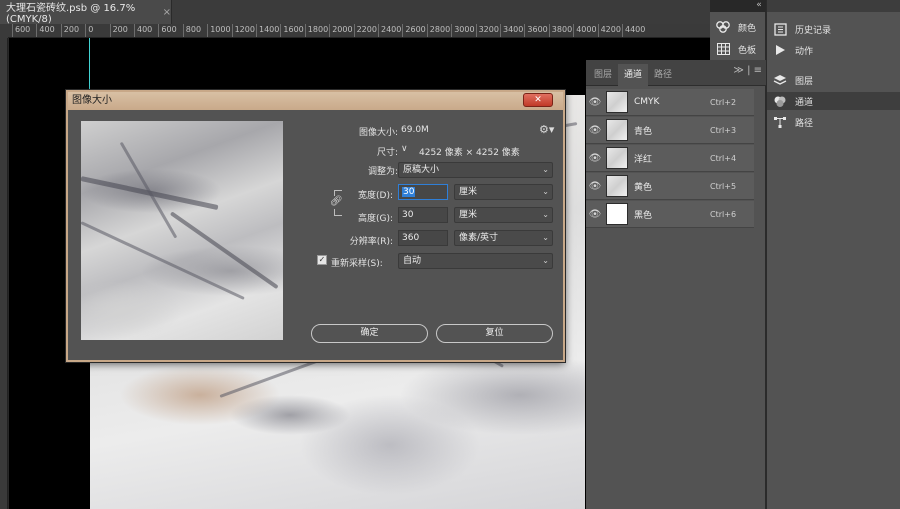 This screenshot has width=900, height=509. Describe the element at coordinates (341, 30) in the screenshot. I see `ruler-tick: 2000` at that location.